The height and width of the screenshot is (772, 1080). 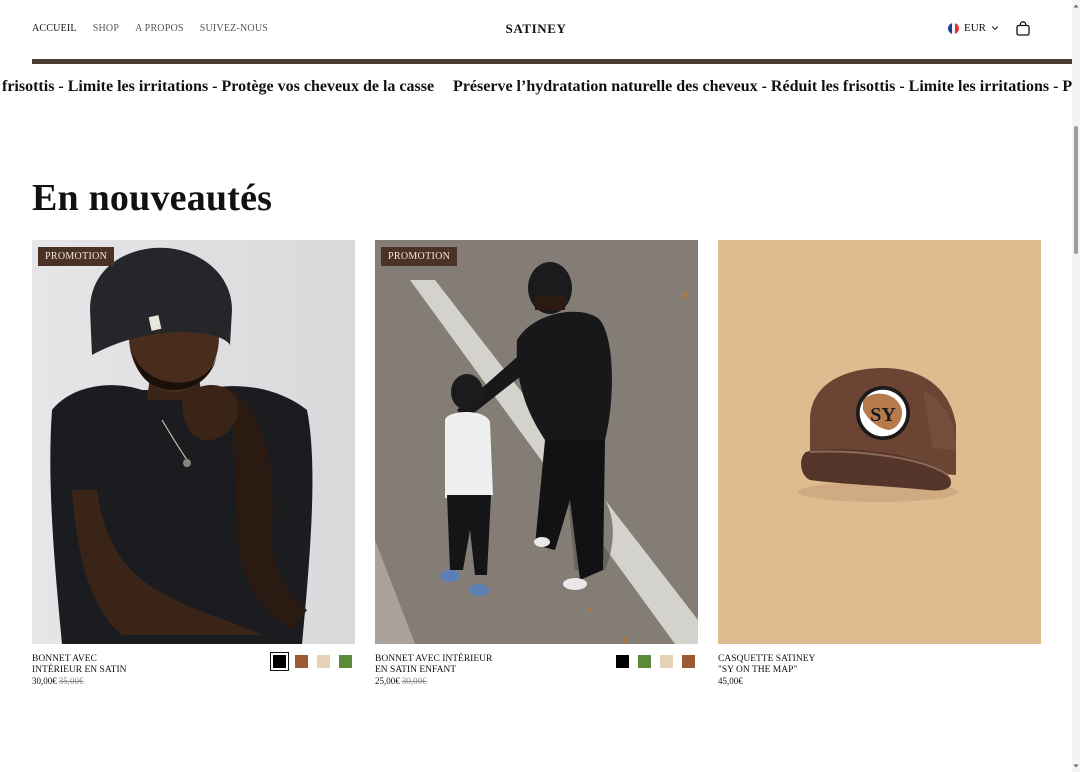 What do you see at coordinates (995, 28) in the screenshot?
I see `chevron-down-icon` at bounding box center [995, 28].